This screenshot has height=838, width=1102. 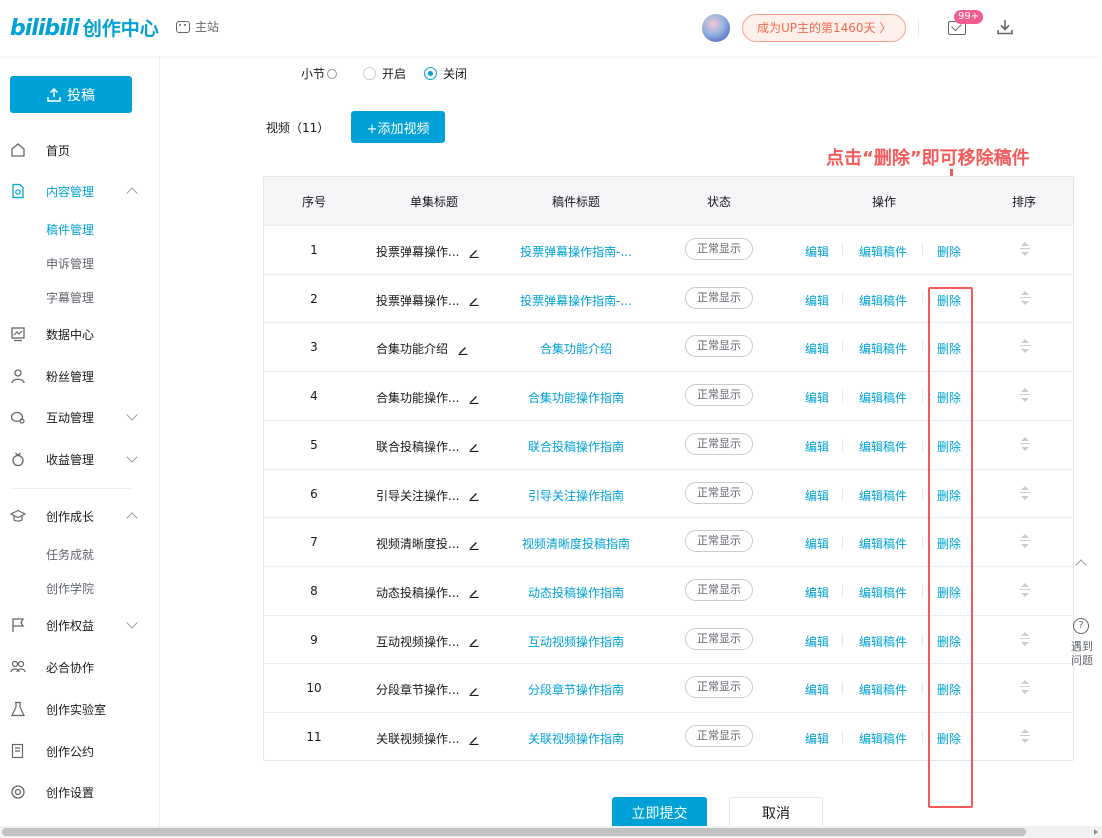 I want to click on upload-button: 投稿, so click(x=71, y=94).